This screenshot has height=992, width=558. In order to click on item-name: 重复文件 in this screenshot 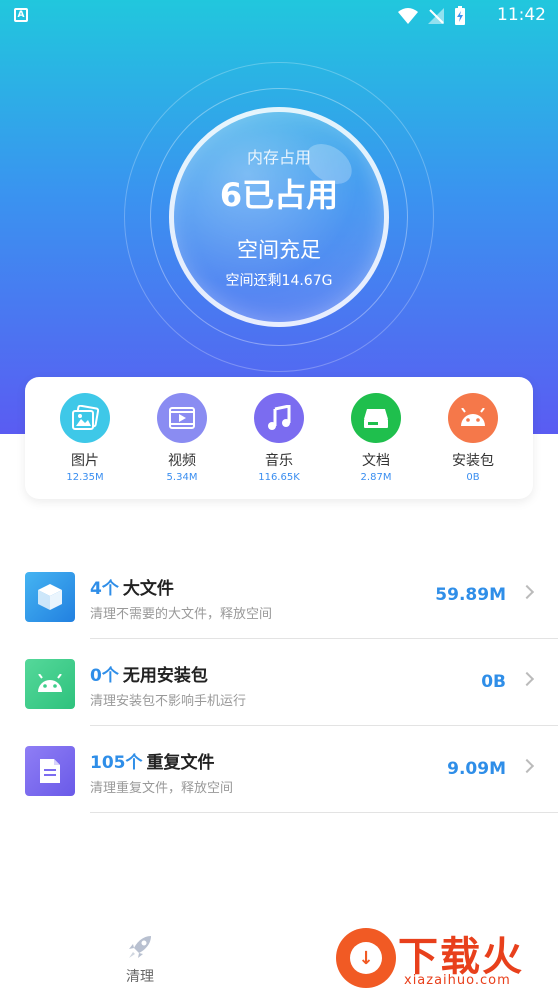, I will do `click(180, 763)`.